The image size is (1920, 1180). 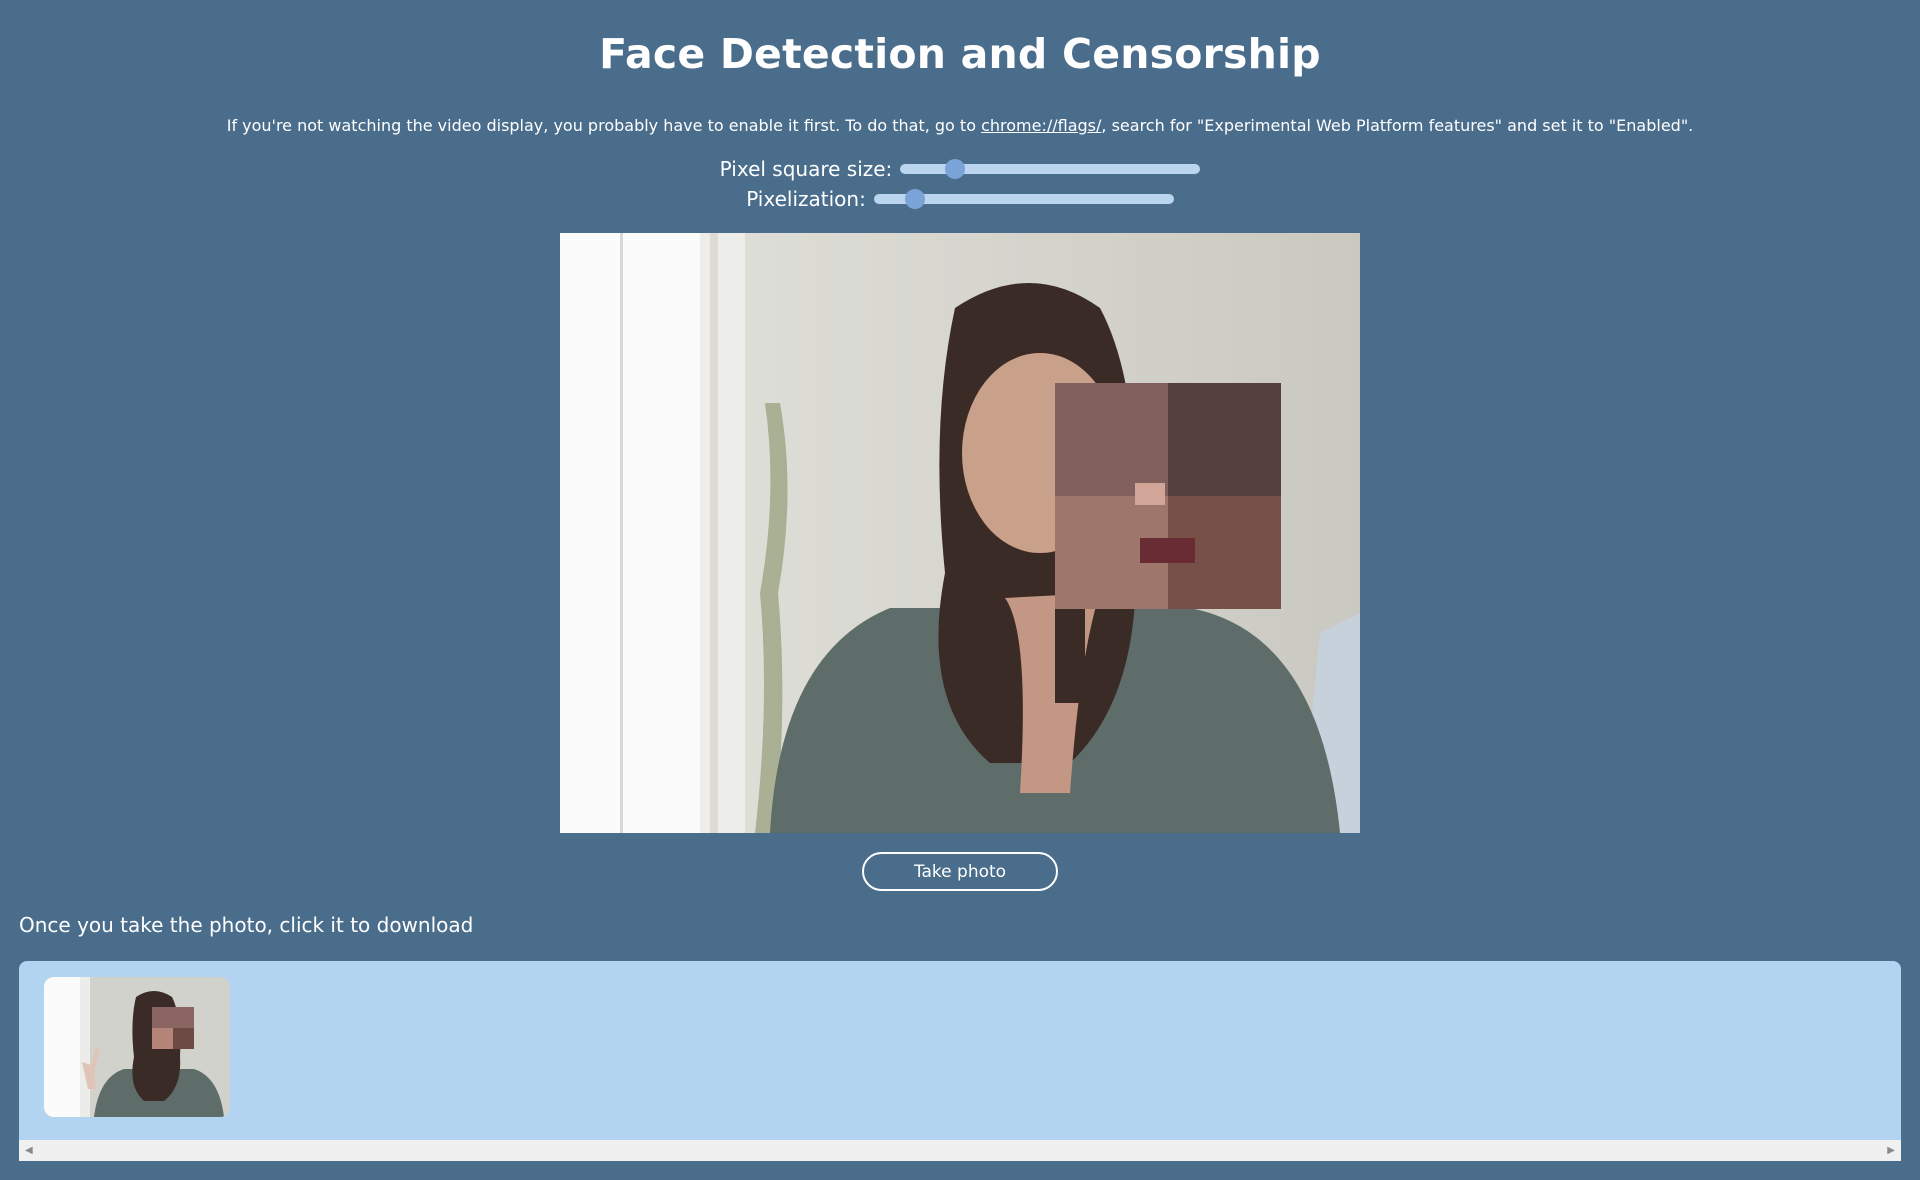 I want to click on page-title: Face Detection and Censorship, so click(x=960, y=54).